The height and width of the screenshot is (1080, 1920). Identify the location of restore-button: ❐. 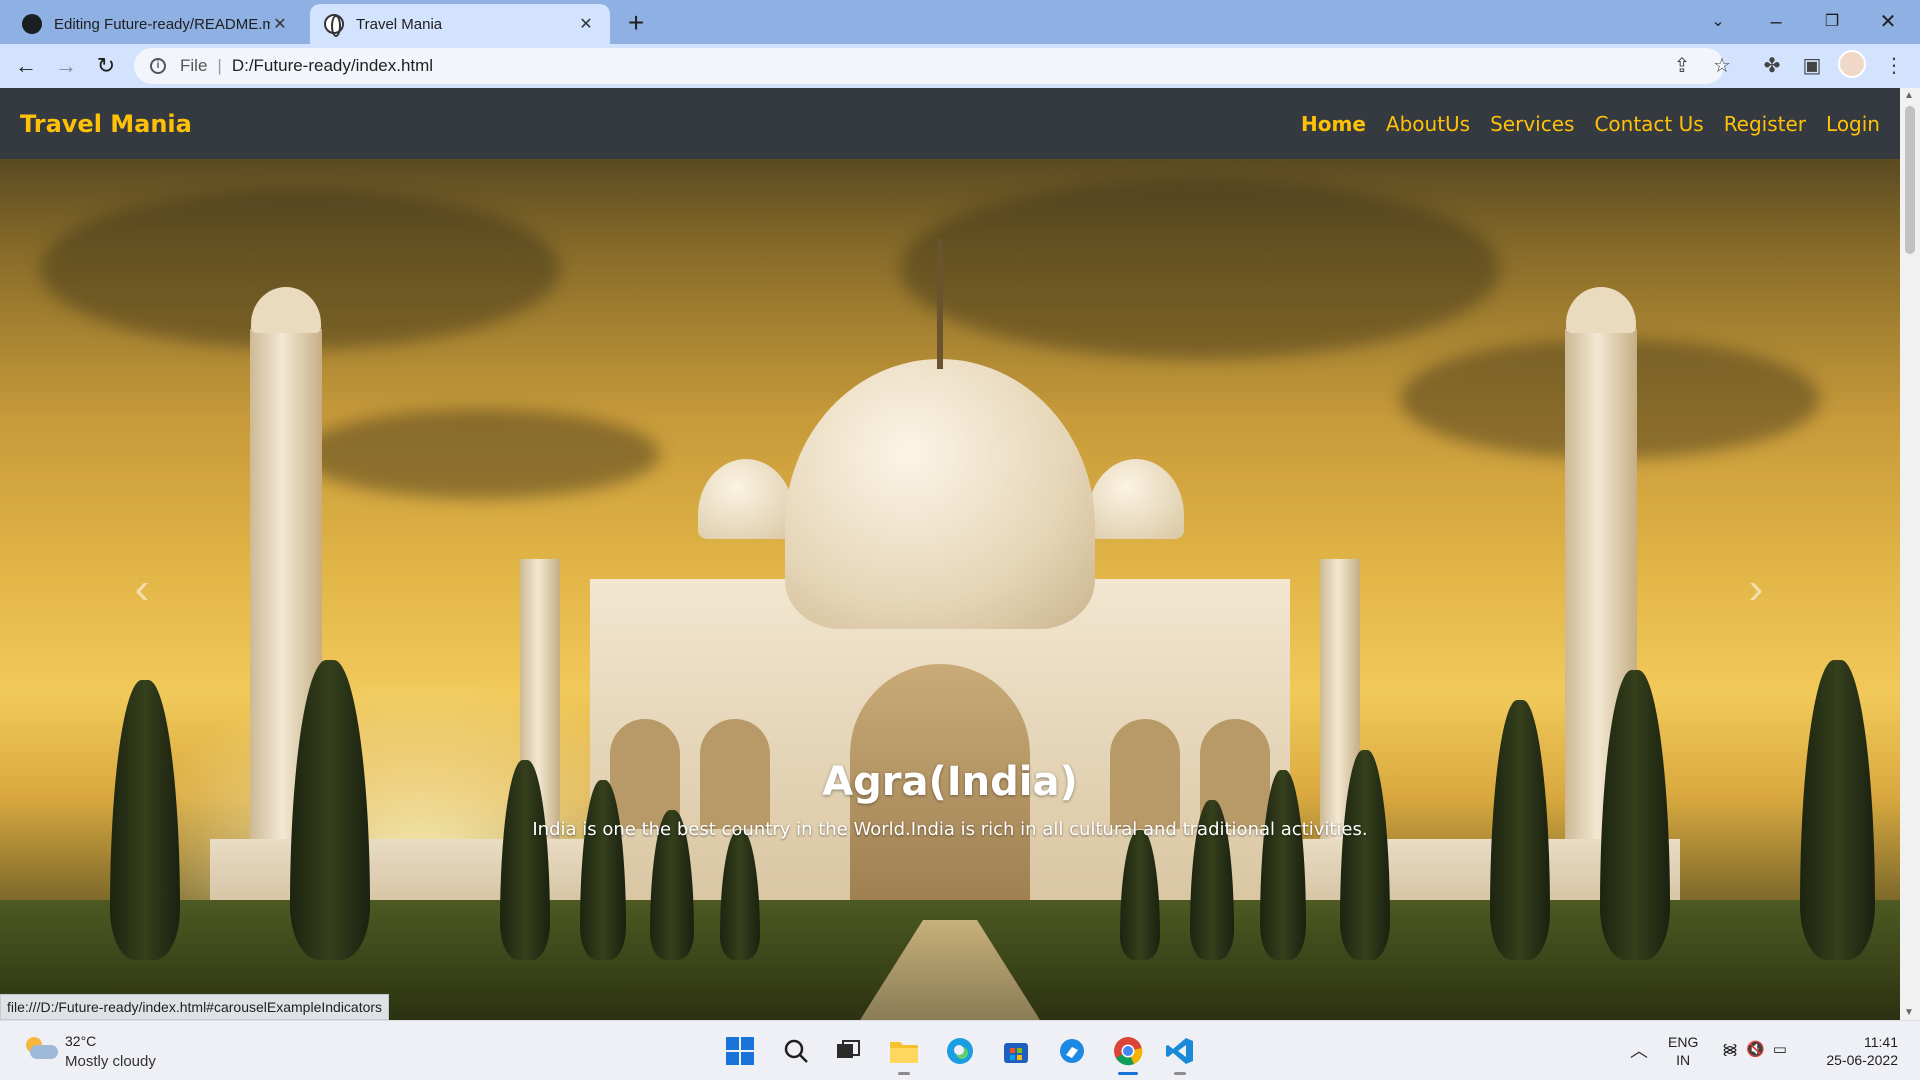
(1832, 22).